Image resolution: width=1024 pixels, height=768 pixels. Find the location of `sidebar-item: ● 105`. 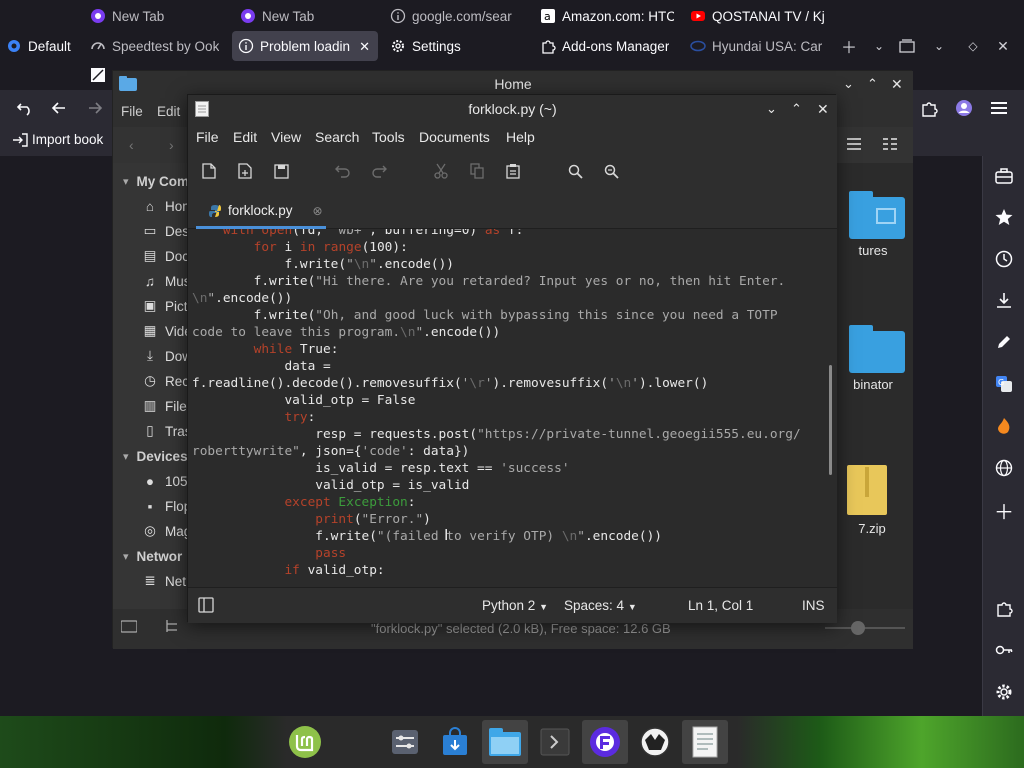

sidebar-item: ● 105 is located at coordinates (150, 481).